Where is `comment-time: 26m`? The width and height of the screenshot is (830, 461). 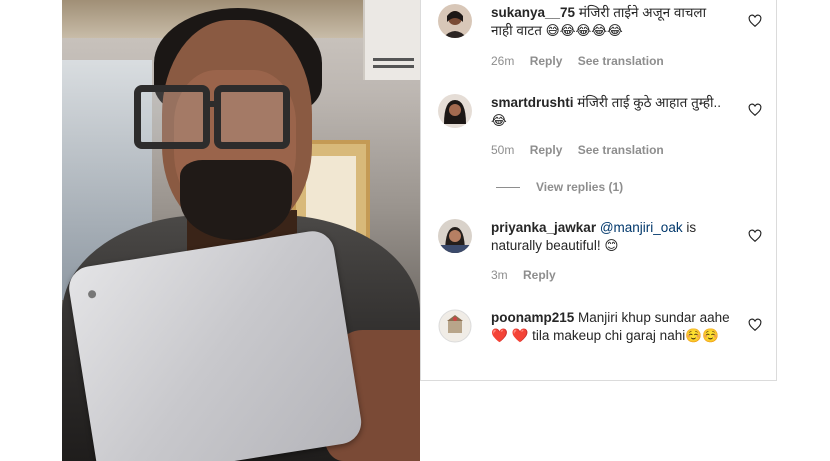
comment-time: 26m is located at coordinates (503, 61).